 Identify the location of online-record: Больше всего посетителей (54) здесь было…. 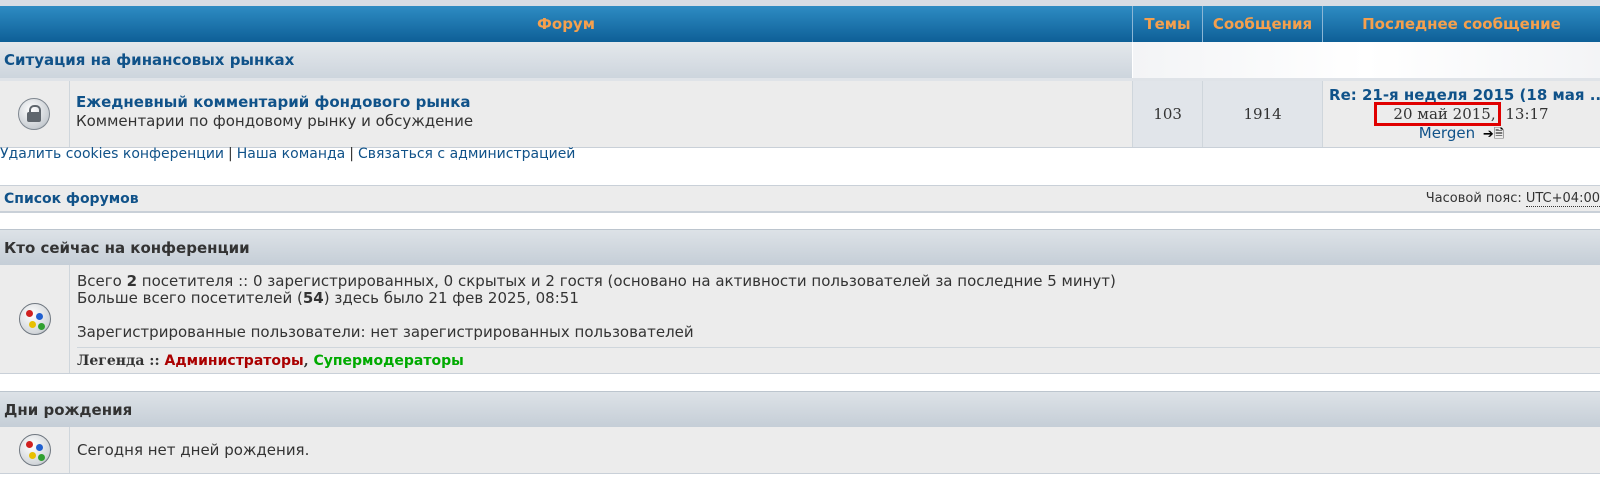
(838, 298).